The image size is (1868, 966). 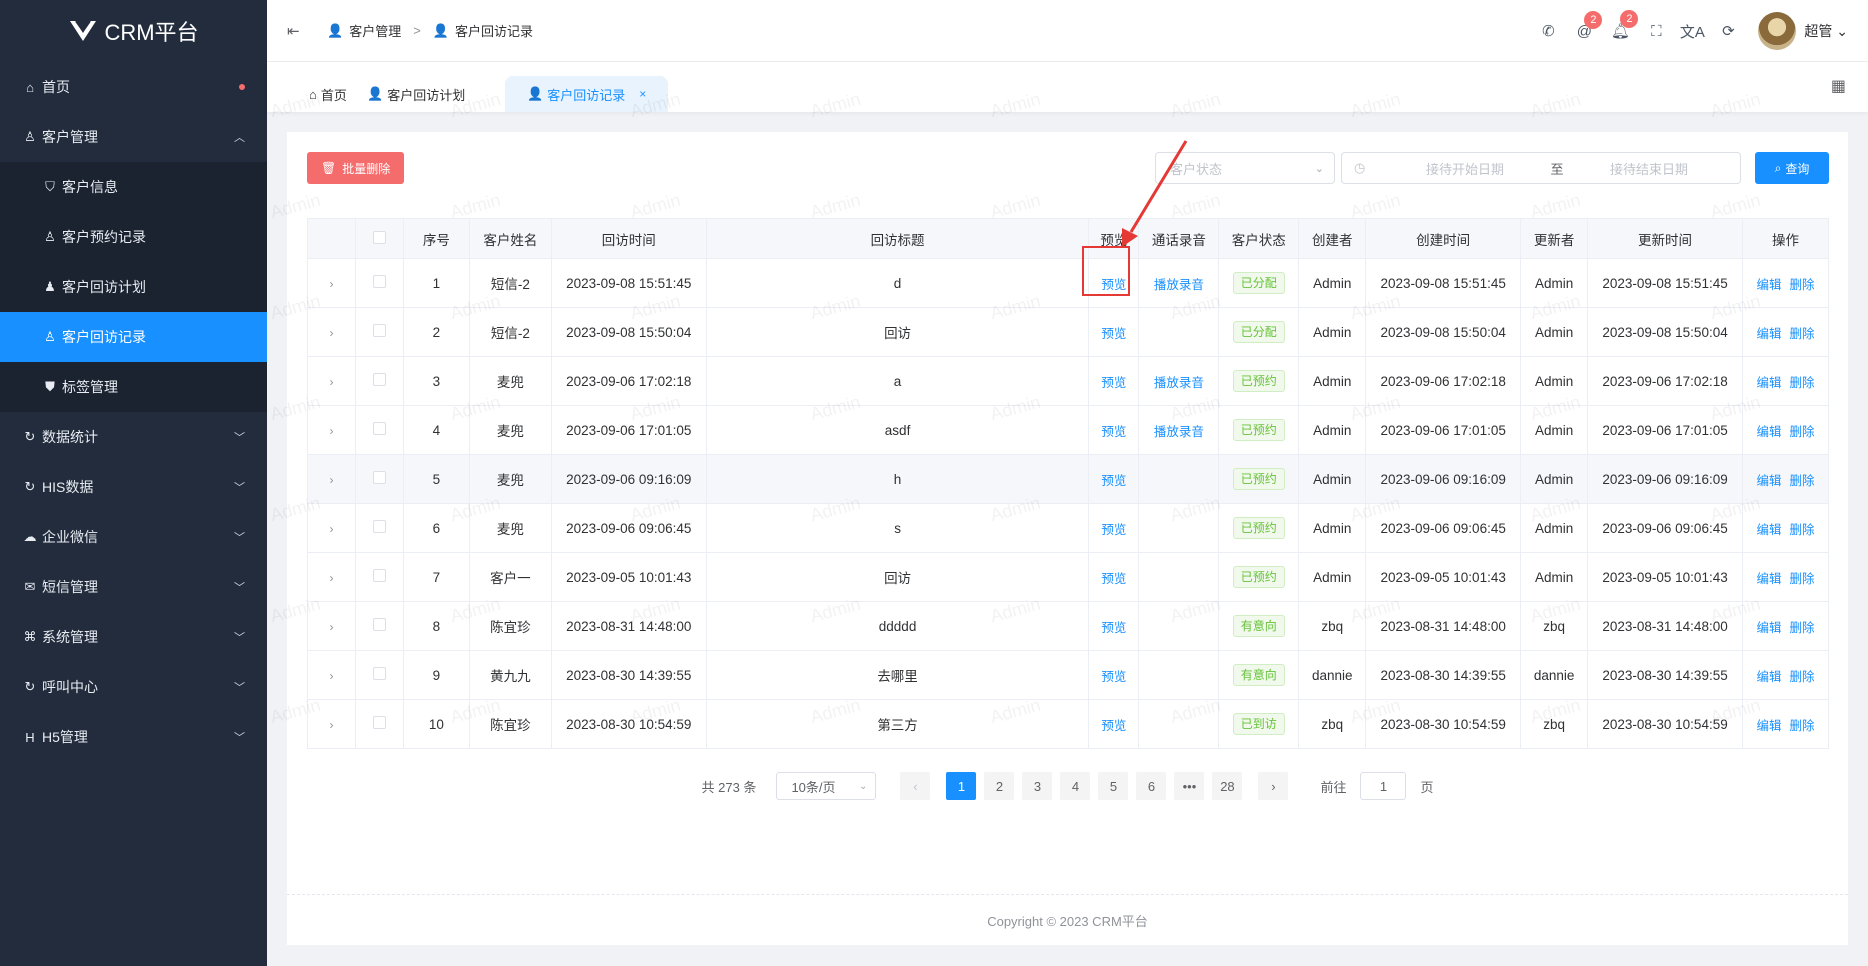 What do you see at coordinates (1649, 168) in the screenshot?
I see `end-date-input: 接待结束日期` at bounding box center [1649, 168].